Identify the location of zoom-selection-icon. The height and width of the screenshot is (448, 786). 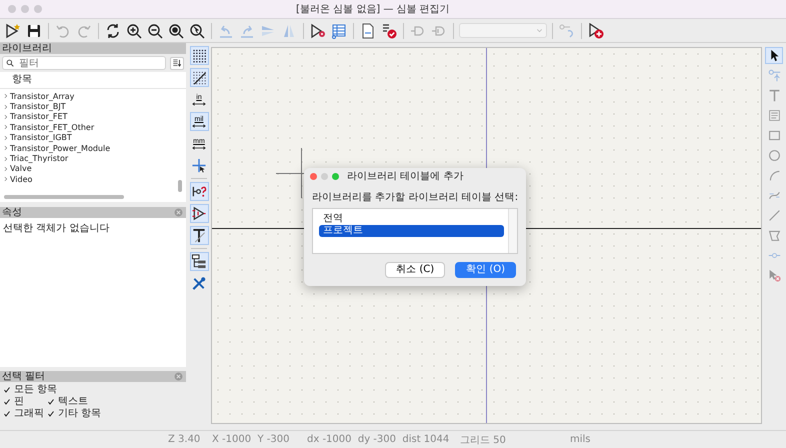
(197, 30).